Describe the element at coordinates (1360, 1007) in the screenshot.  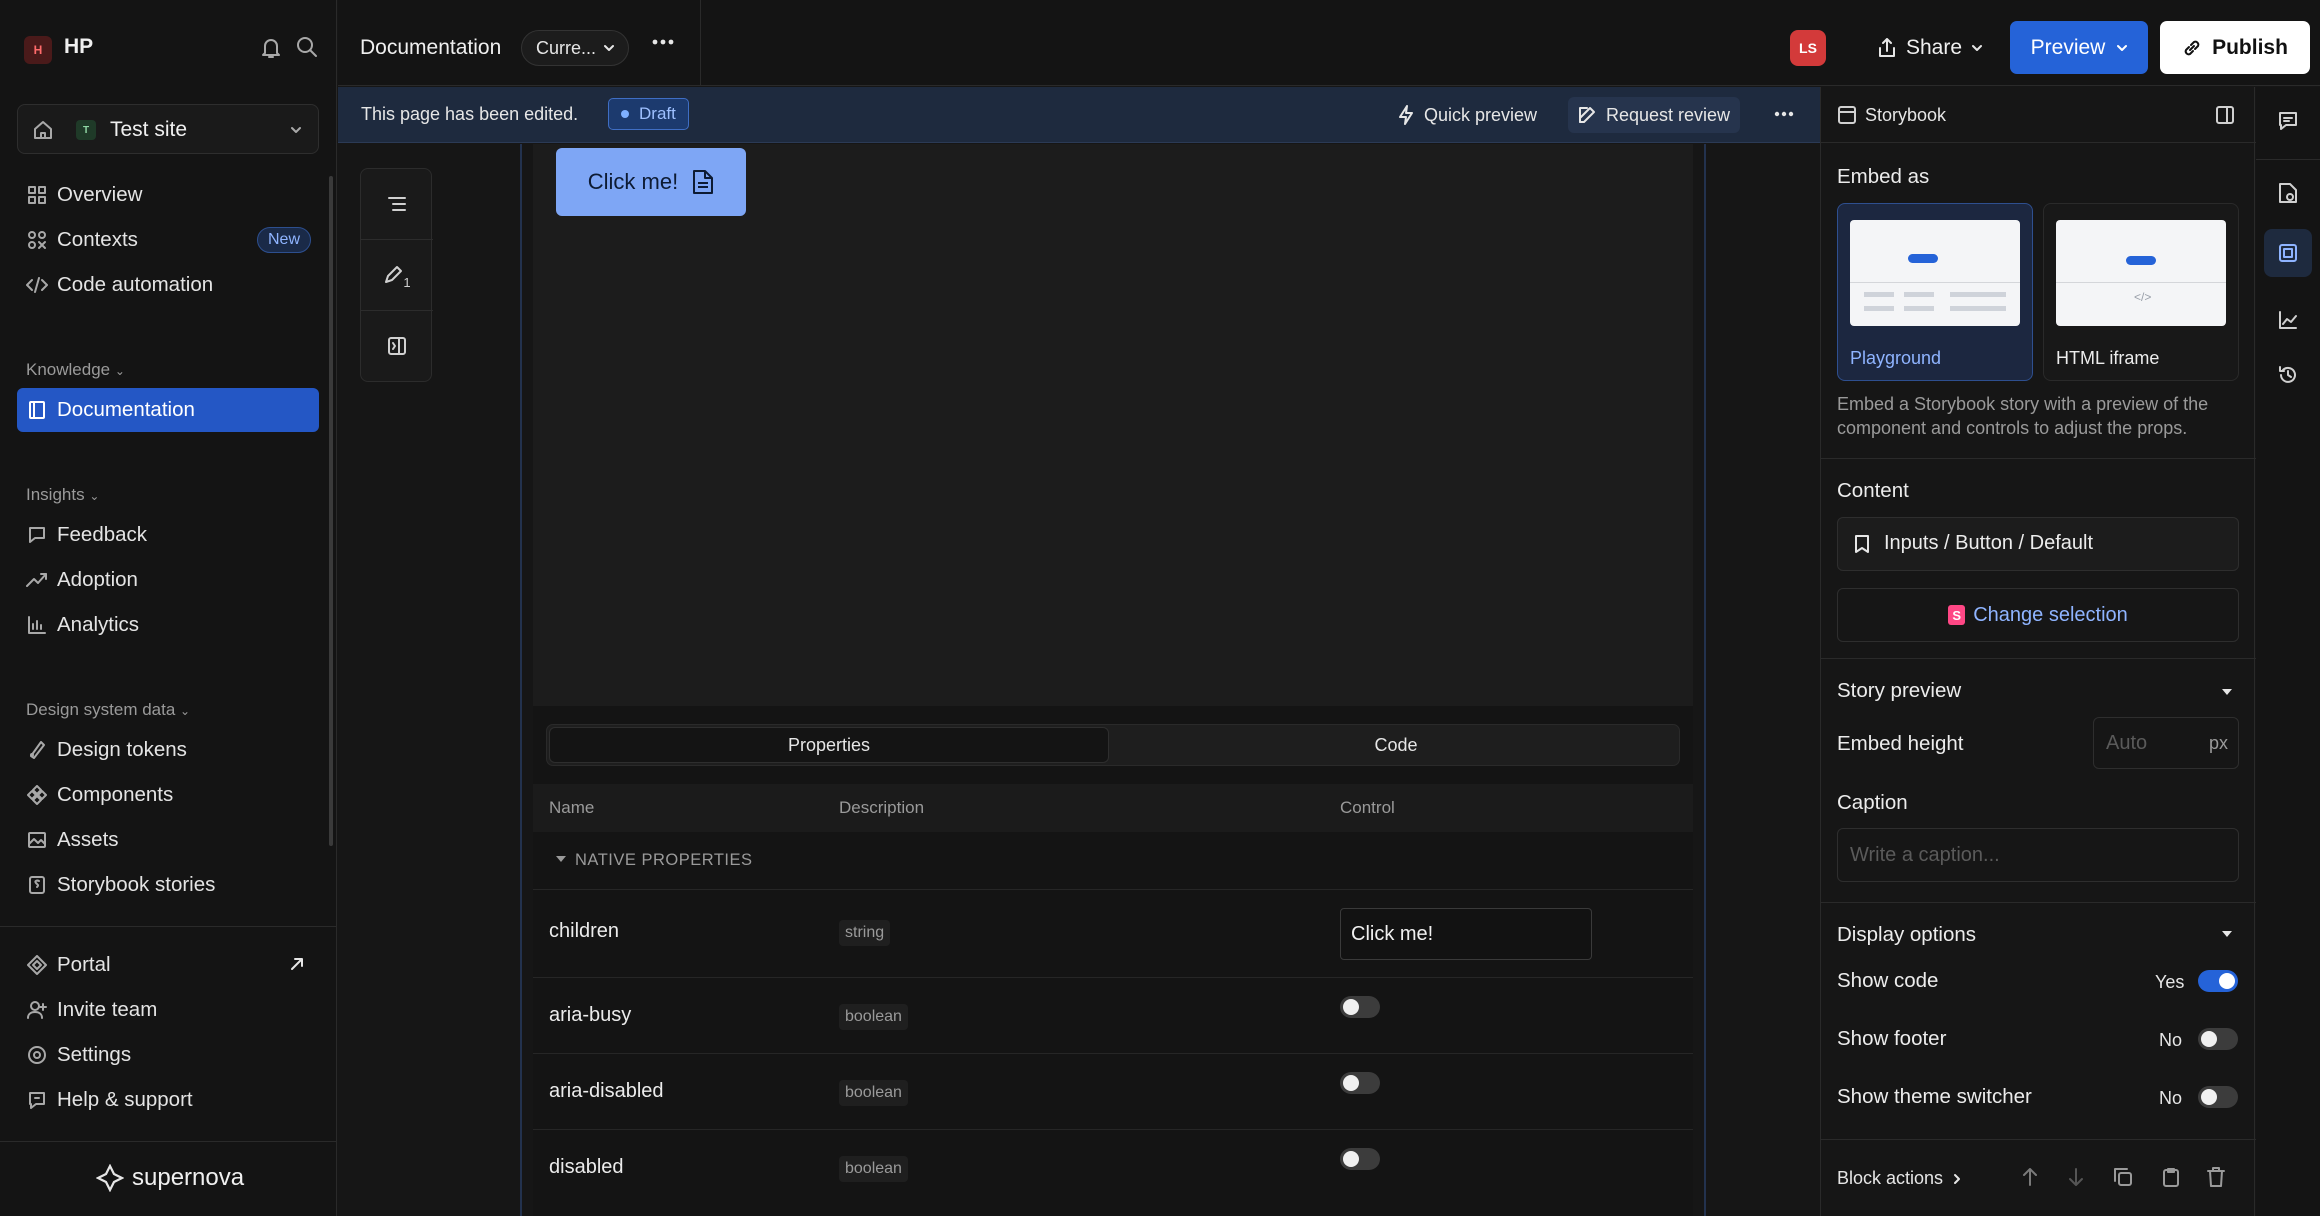
I see `aria-busy-toggle` at that location.